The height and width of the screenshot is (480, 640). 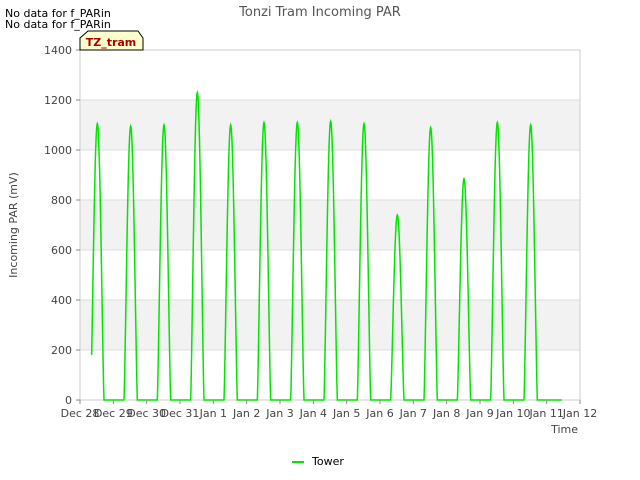 What do you see at coordinates (579, 413) in the screenshot?
I see `x-tick-label: Jan 12` at bounding box center [579, 413].